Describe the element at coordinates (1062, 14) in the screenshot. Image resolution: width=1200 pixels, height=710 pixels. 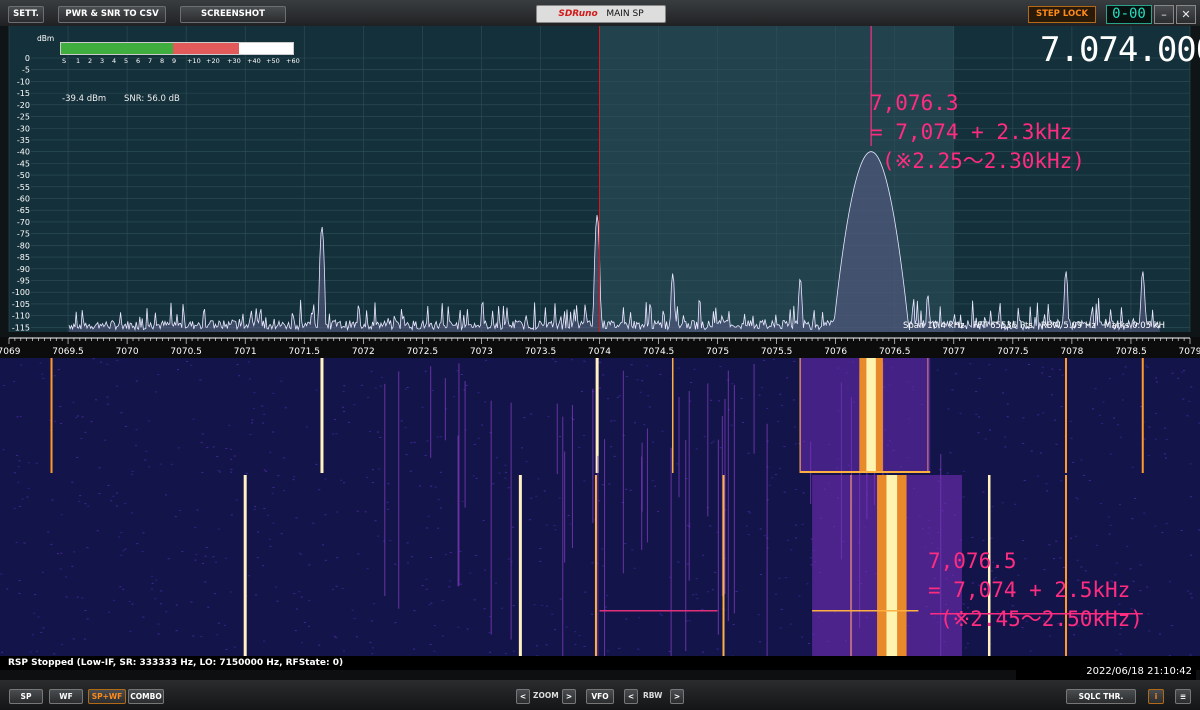
I see `step-lock-button: STEP LOCK` at that location.